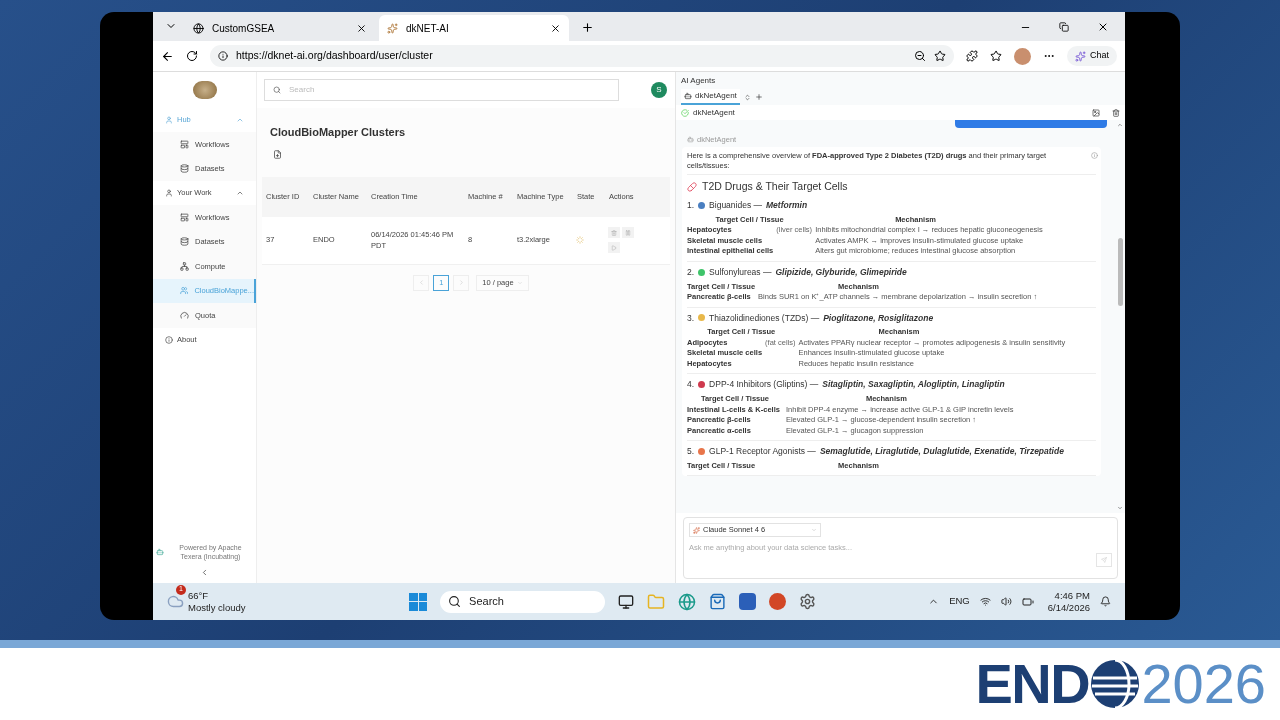  I want to click on drug-names: Sitagliptin, Saxagliptin, Alogliptin, Linagliptin, so click(913, 384).